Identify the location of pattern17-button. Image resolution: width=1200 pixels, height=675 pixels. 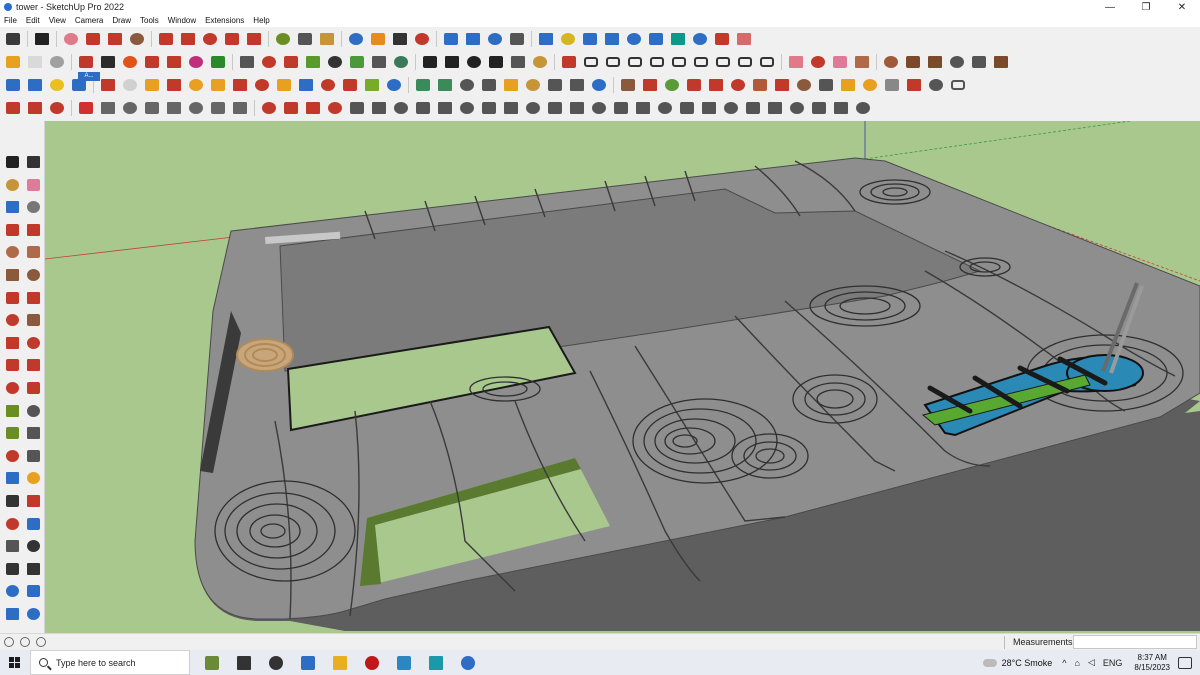
(731, 108).